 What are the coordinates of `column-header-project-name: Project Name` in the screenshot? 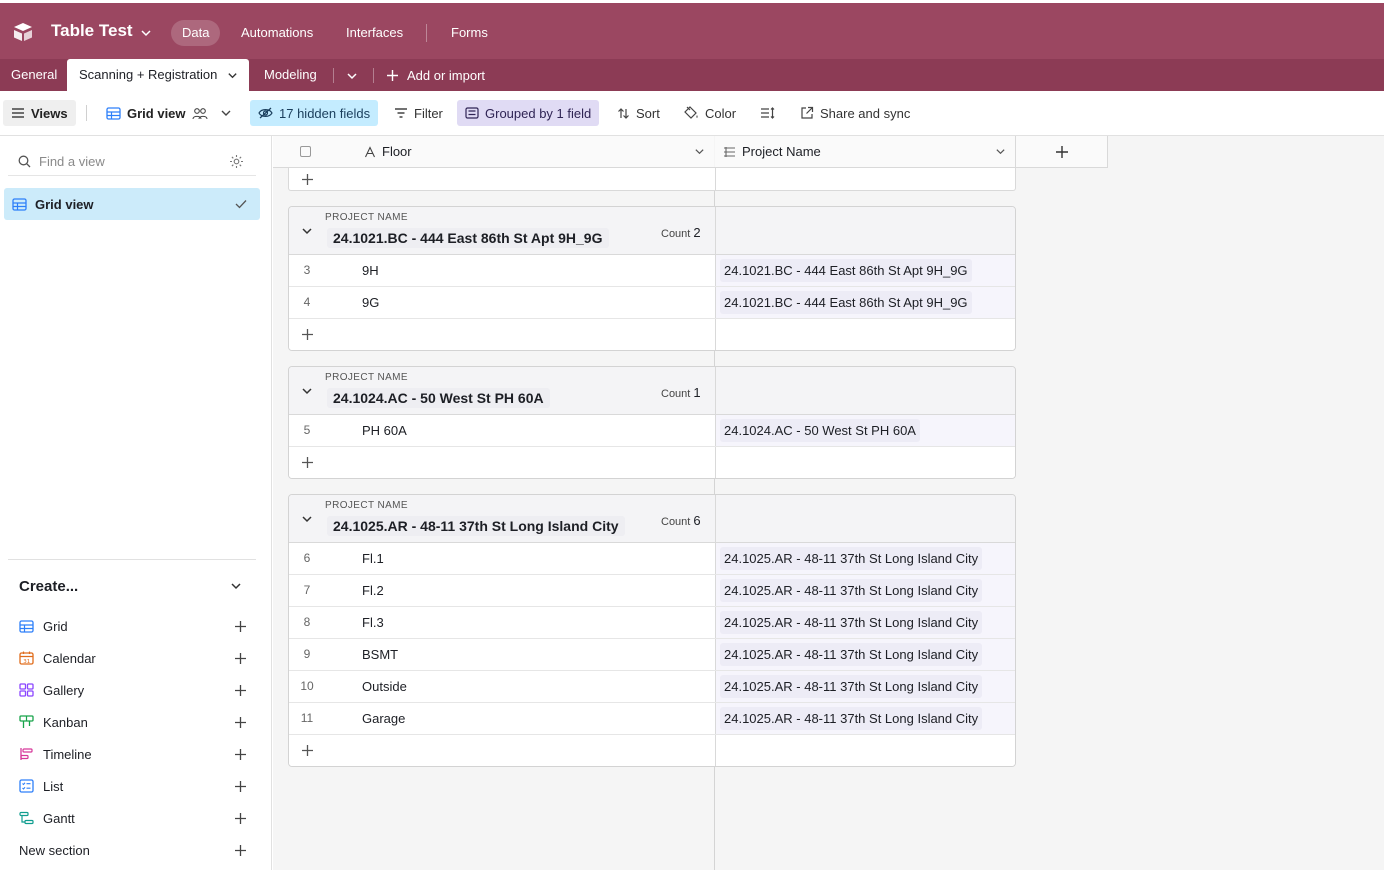 It's located at (865, 151).